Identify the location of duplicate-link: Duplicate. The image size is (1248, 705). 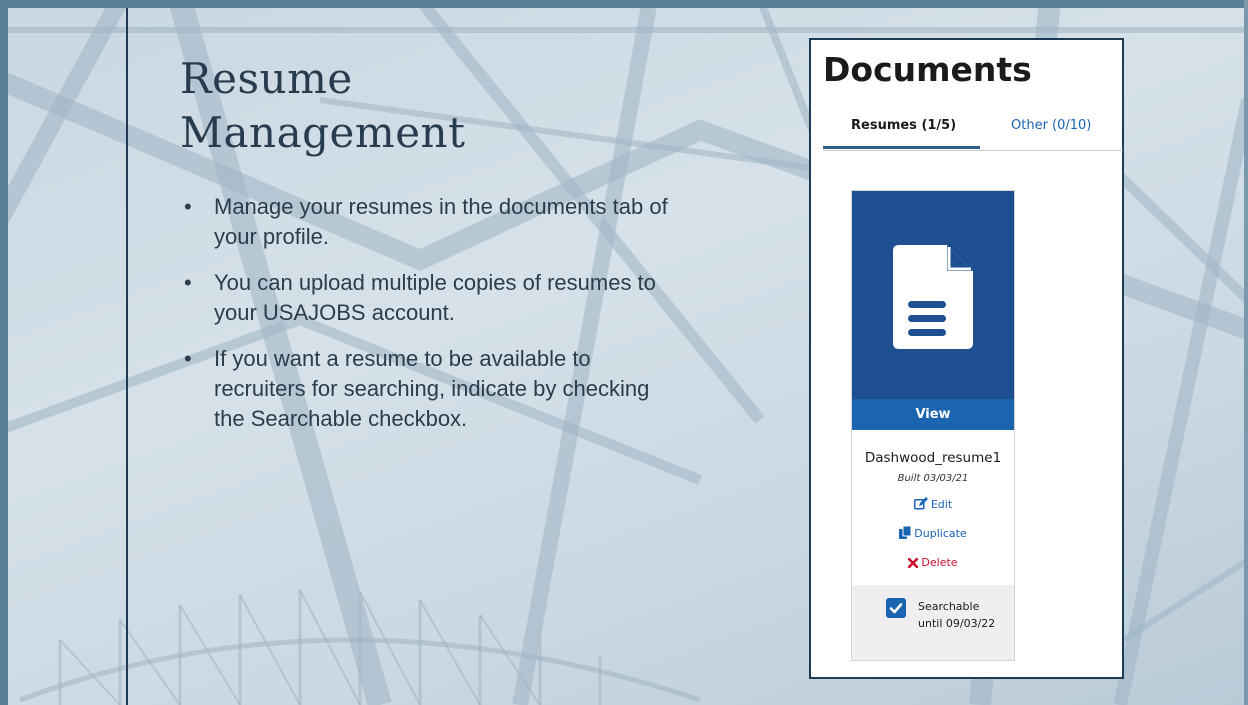
(933, 532).